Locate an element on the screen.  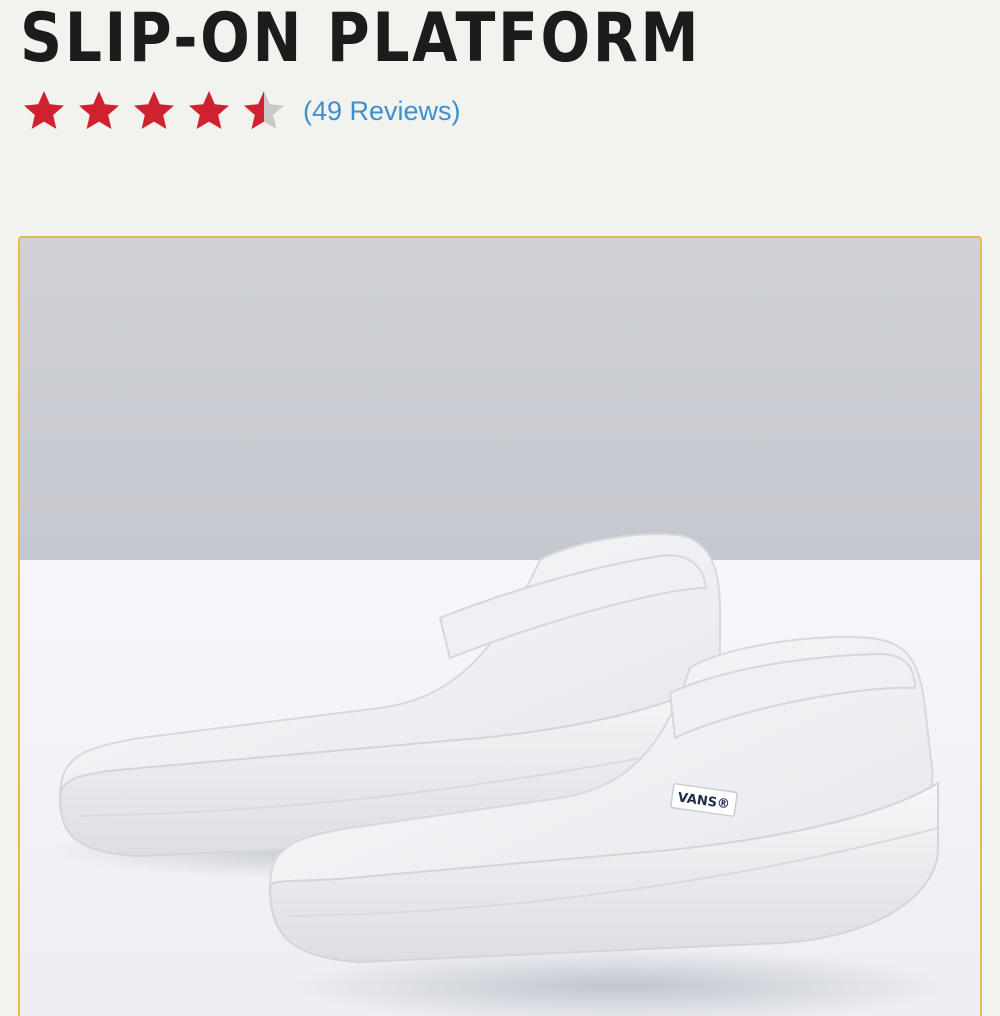
star-half-icon is located at coordinates (264, 110).